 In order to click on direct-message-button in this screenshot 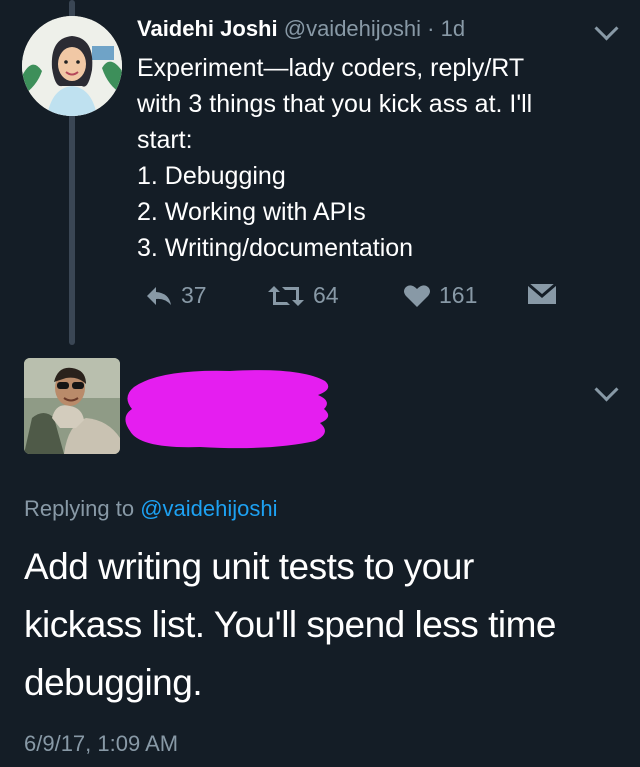, I will do `click(542, 294)`.